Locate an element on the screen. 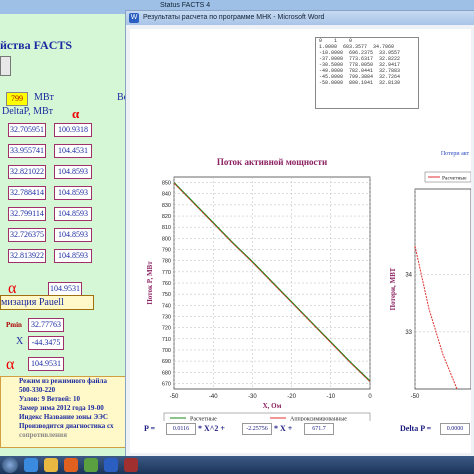 The height and width of the screenshot is (474, 474). x-tick-label: -10 is located at coordinates (330, 397).